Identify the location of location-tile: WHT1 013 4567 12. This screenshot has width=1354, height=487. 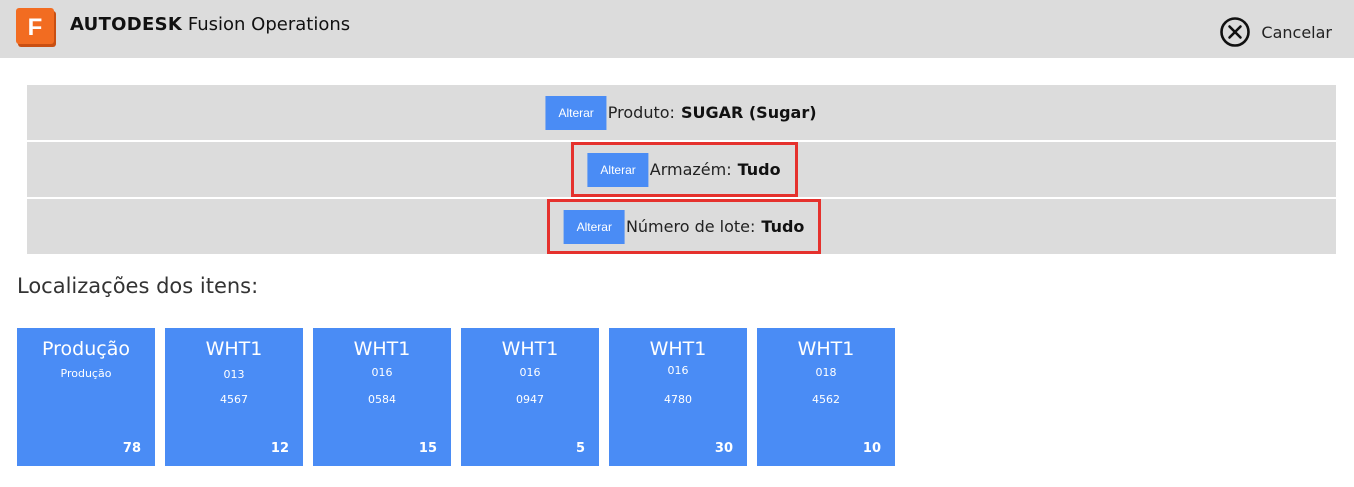
(234, 397).